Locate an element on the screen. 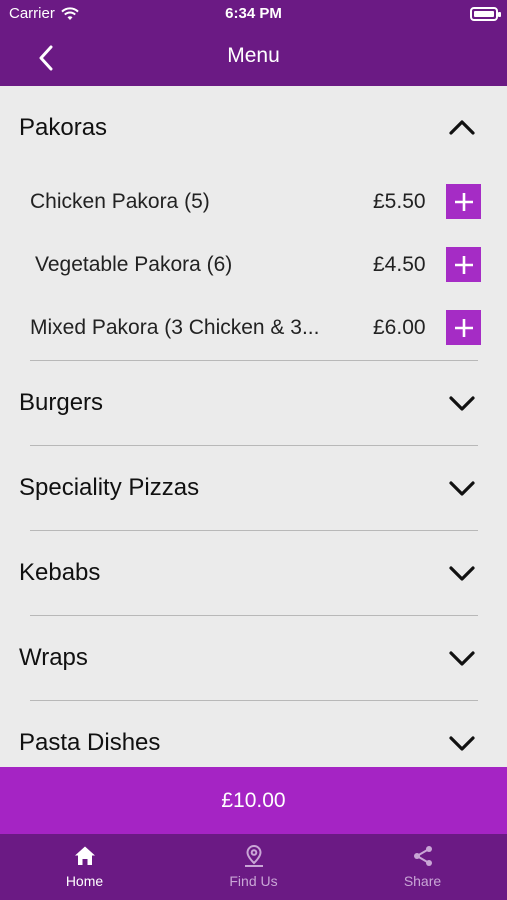  section-title: Wraps is located at coordinates (53, 657).